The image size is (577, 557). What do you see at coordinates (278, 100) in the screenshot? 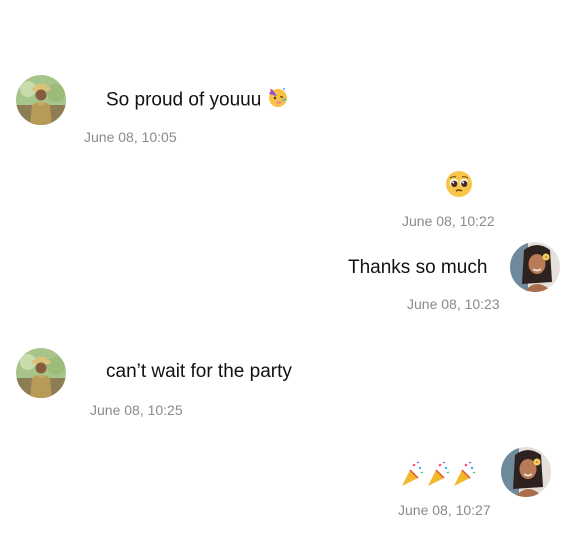
I see `partying-face-icon` at bounding box center [278, 100].